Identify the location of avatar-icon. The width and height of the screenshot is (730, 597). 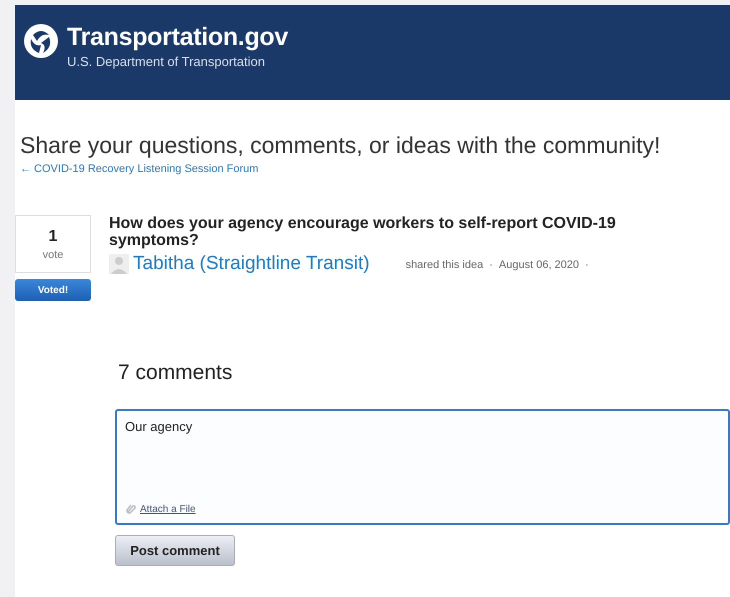
(119, 264).